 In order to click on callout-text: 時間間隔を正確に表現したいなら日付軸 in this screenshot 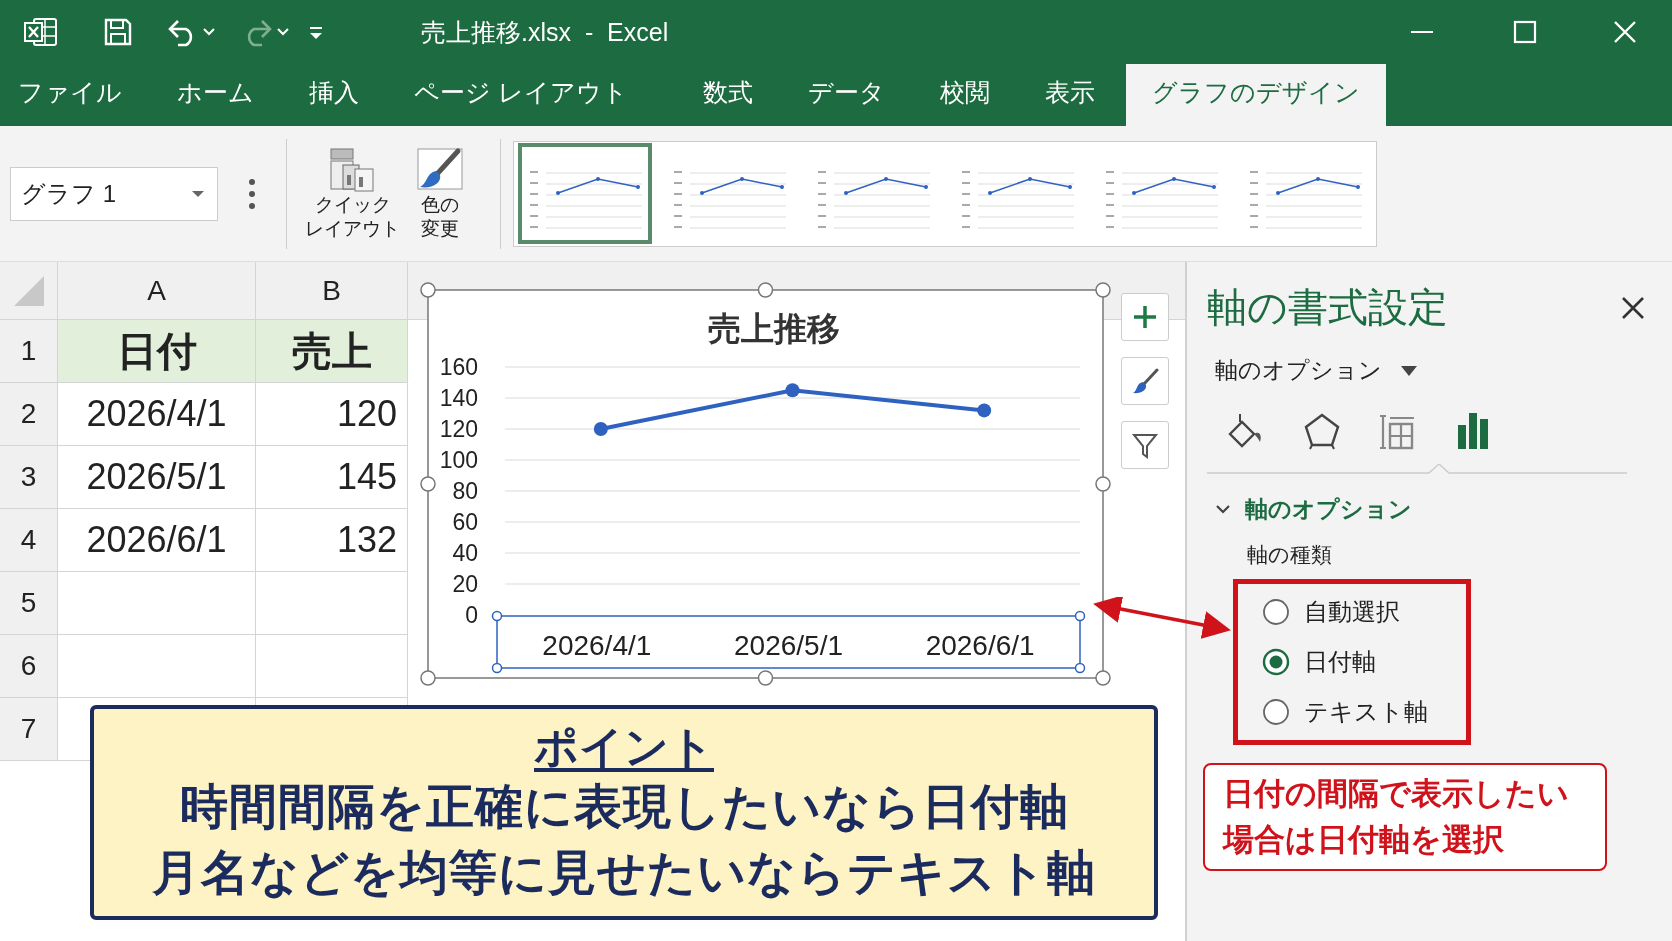, I will do `click(624, 806)`.